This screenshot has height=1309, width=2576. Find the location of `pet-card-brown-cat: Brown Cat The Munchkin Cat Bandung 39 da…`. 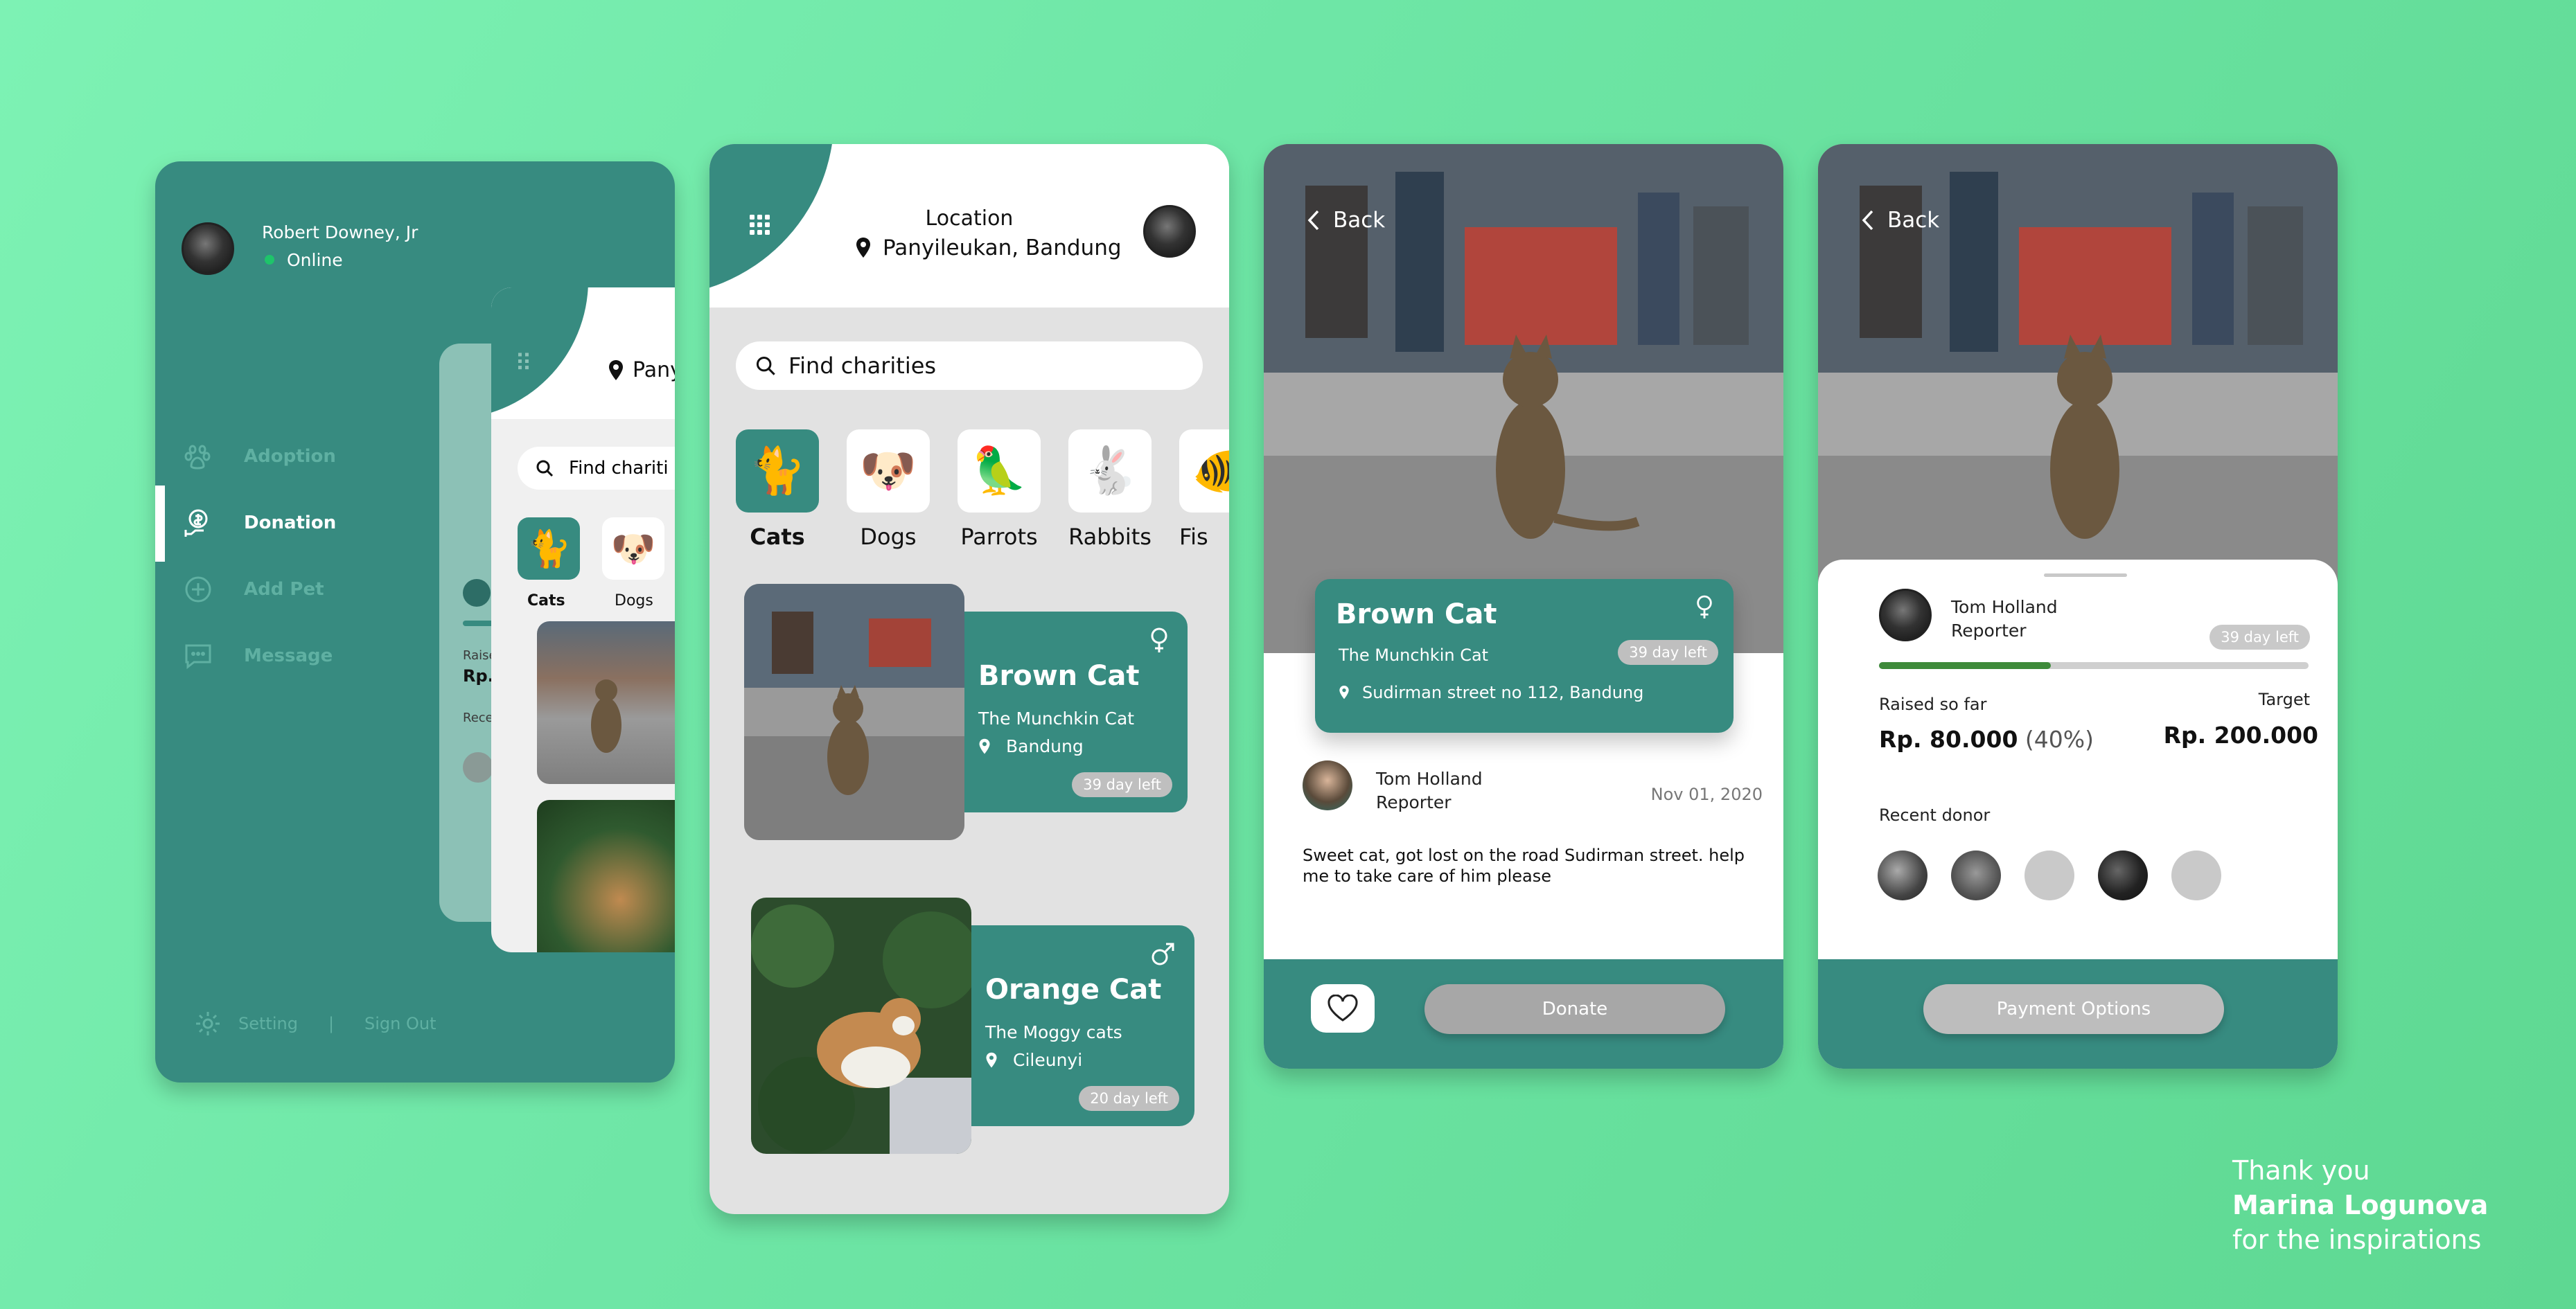

pet-card-brown-cat: Brown Cat The Munchkin Cat Bandung 39 da… is located at coordinates (966, 712).